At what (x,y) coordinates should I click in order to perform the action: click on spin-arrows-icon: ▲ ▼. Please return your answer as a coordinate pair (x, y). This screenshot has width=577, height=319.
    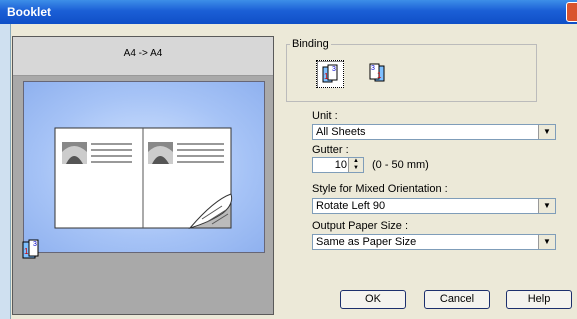
    Looking at the image, I should click on (355, 165).